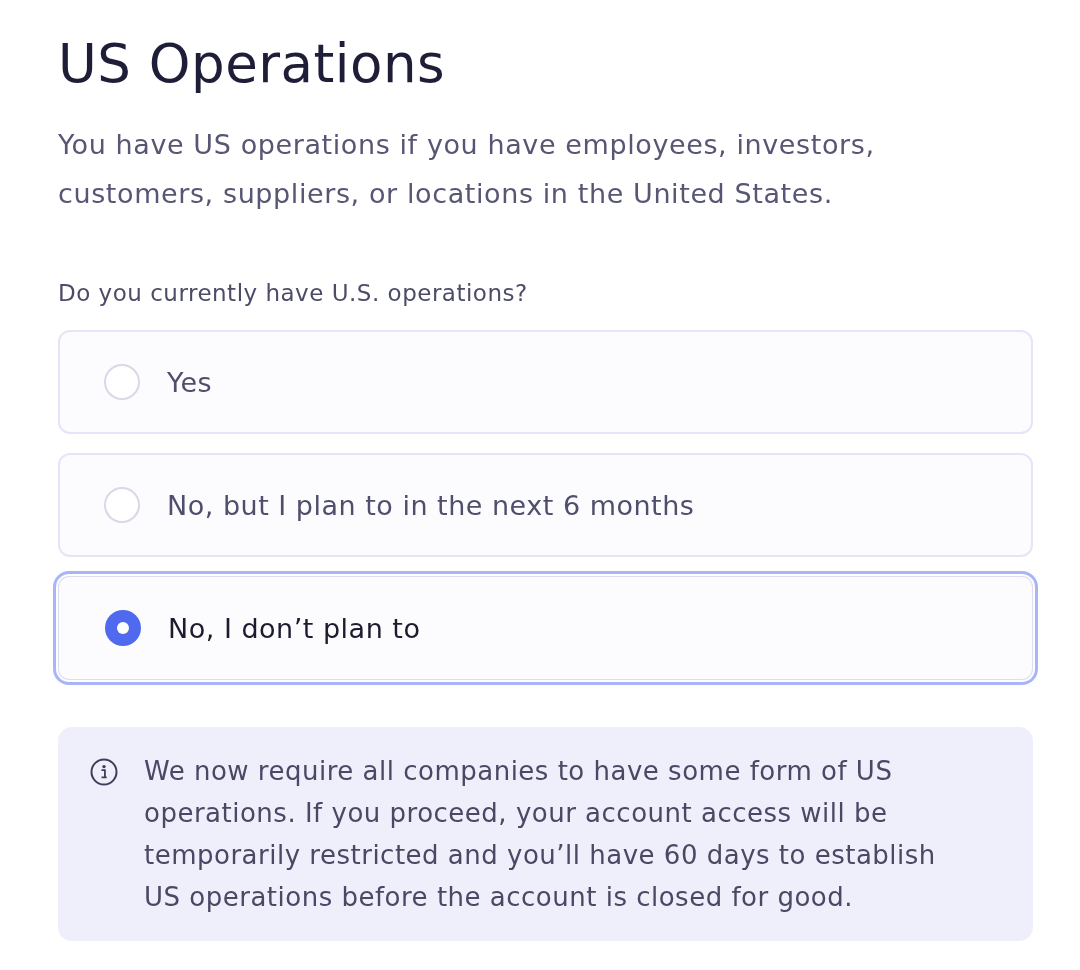 This screenshot has width=1080, height=970. I want to click on radio-option: Yes, so click(545, 382).